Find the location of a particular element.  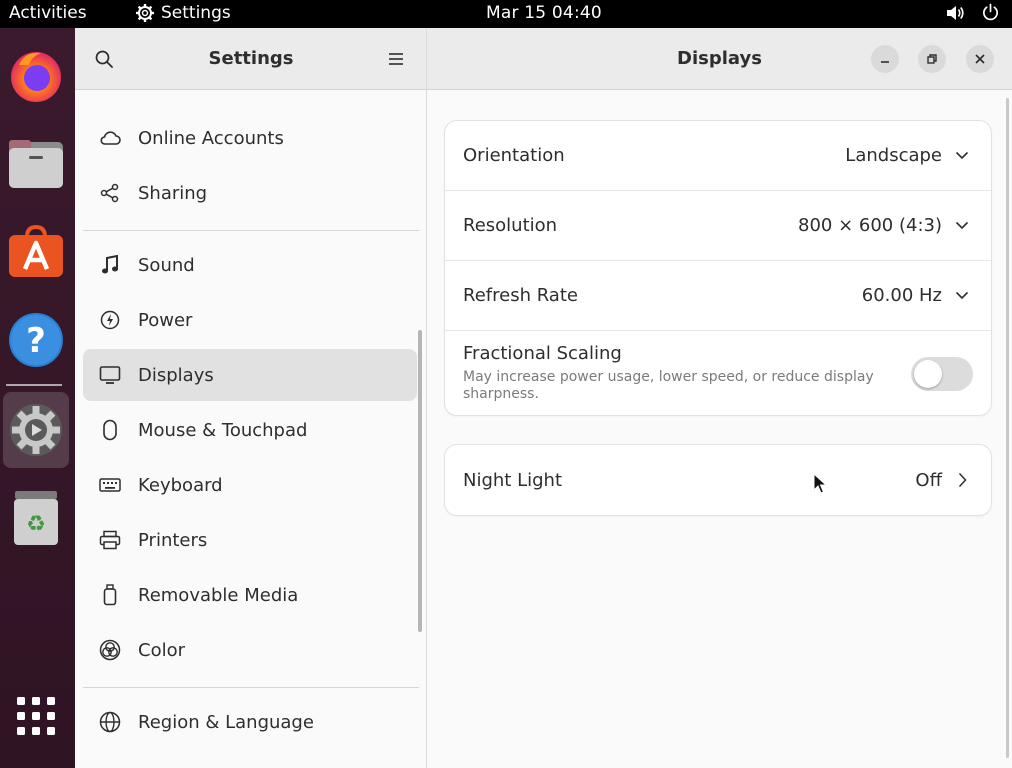

content-header: Displays is located at coordinates (719, 59).